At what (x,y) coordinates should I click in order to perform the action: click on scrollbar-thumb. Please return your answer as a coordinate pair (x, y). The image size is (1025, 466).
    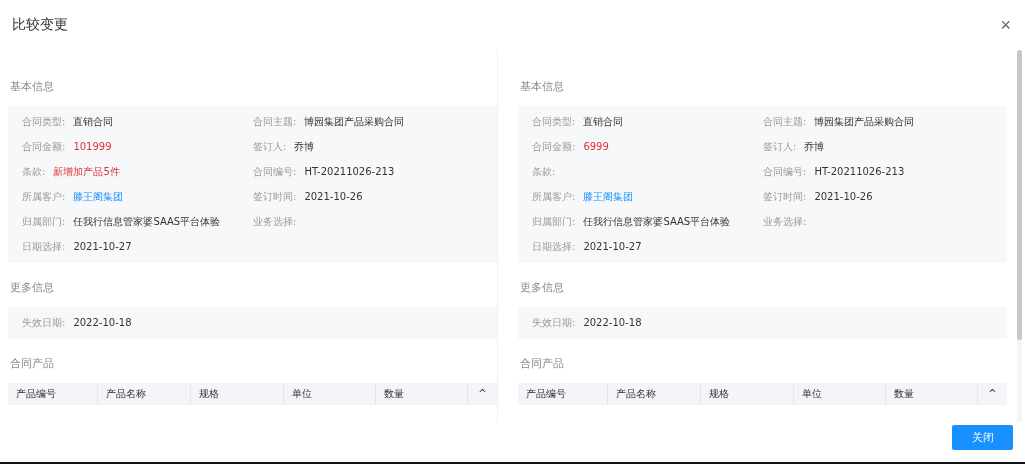
    Looking at the image, I should click on (1019, 195).